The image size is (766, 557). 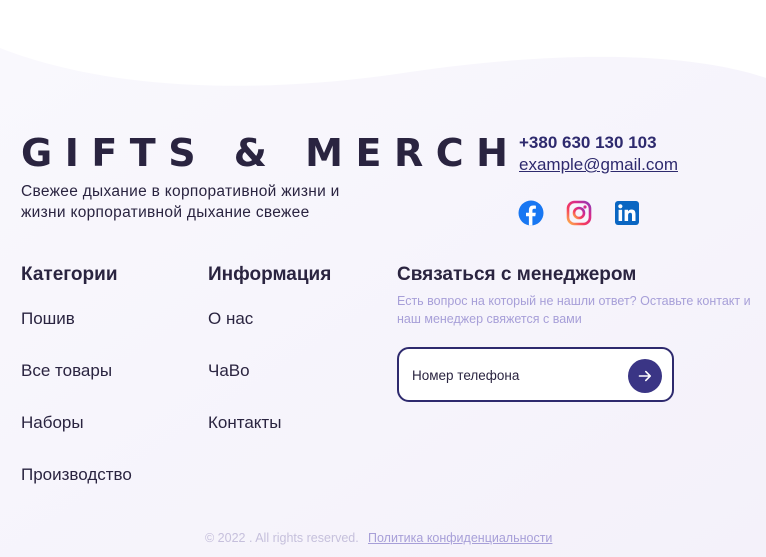 I want to click on facebook-icon, so click(x=531, y=213).